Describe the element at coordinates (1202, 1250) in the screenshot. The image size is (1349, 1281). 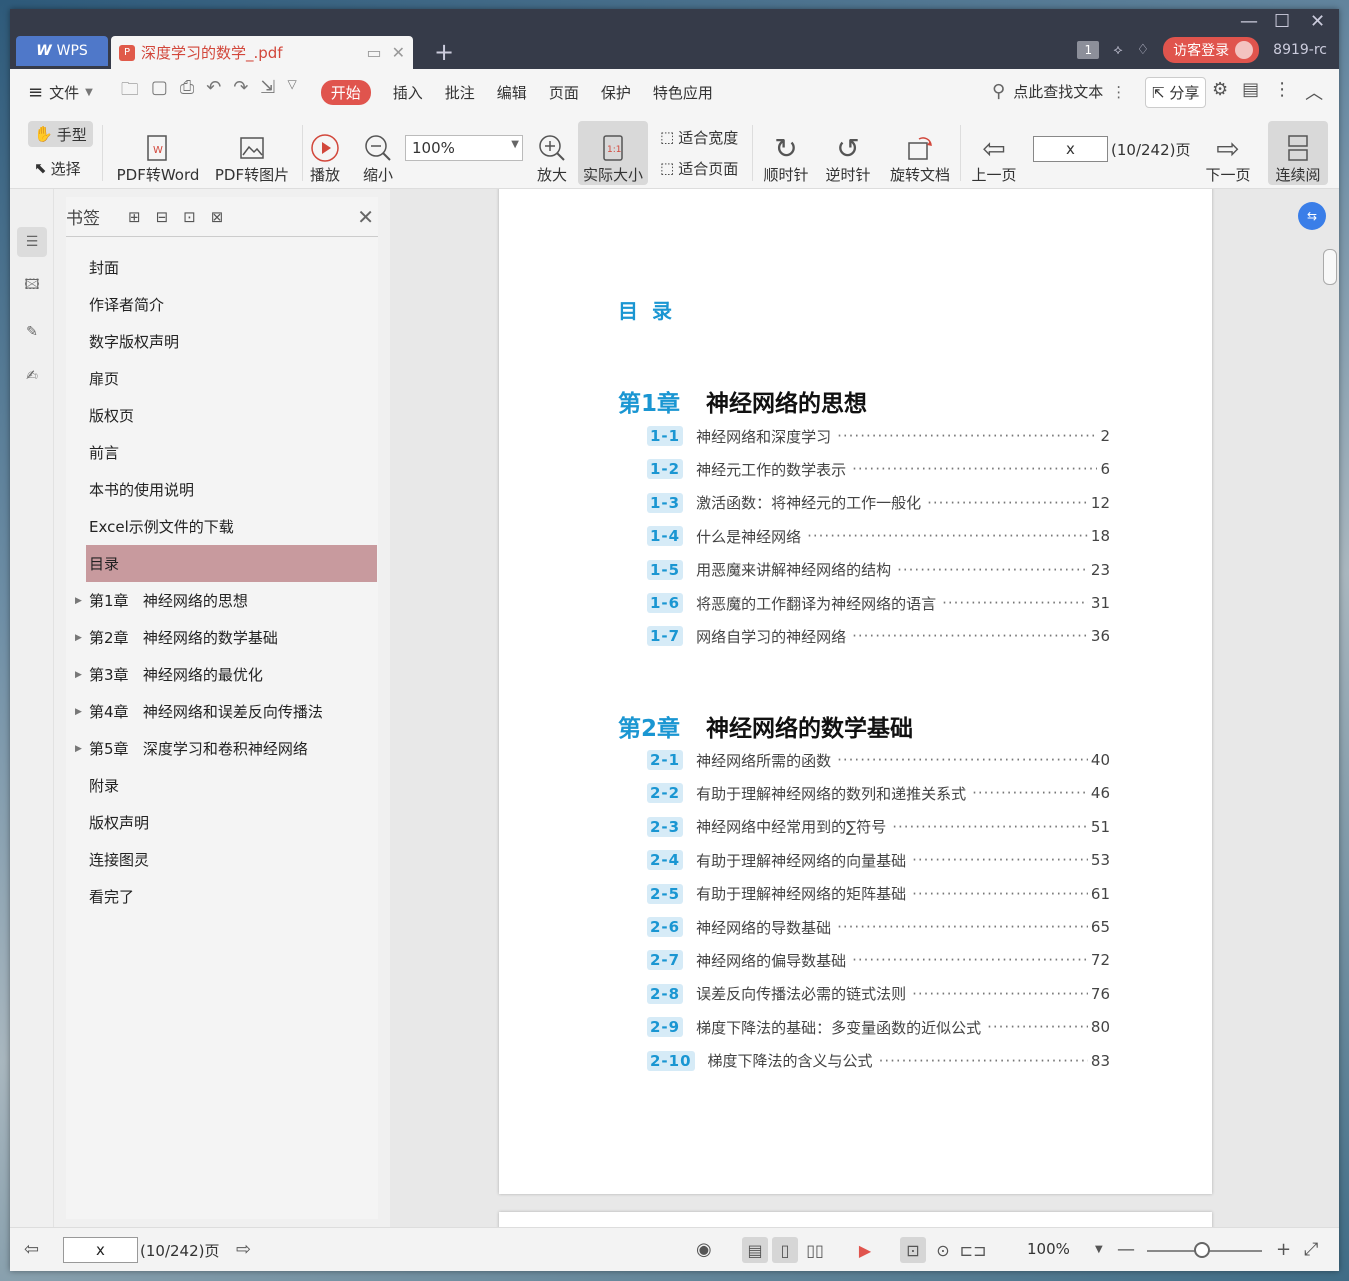
I see `zoom-slider-handle` at that location.